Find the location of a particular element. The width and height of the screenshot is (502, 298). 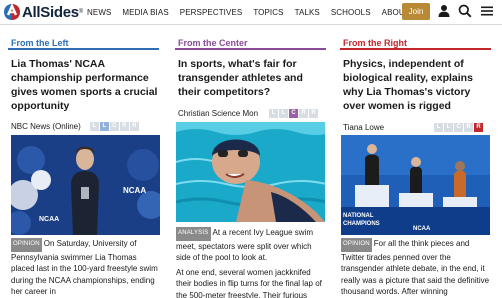

swimmer-pool-image is located at coordinates (250, 172).